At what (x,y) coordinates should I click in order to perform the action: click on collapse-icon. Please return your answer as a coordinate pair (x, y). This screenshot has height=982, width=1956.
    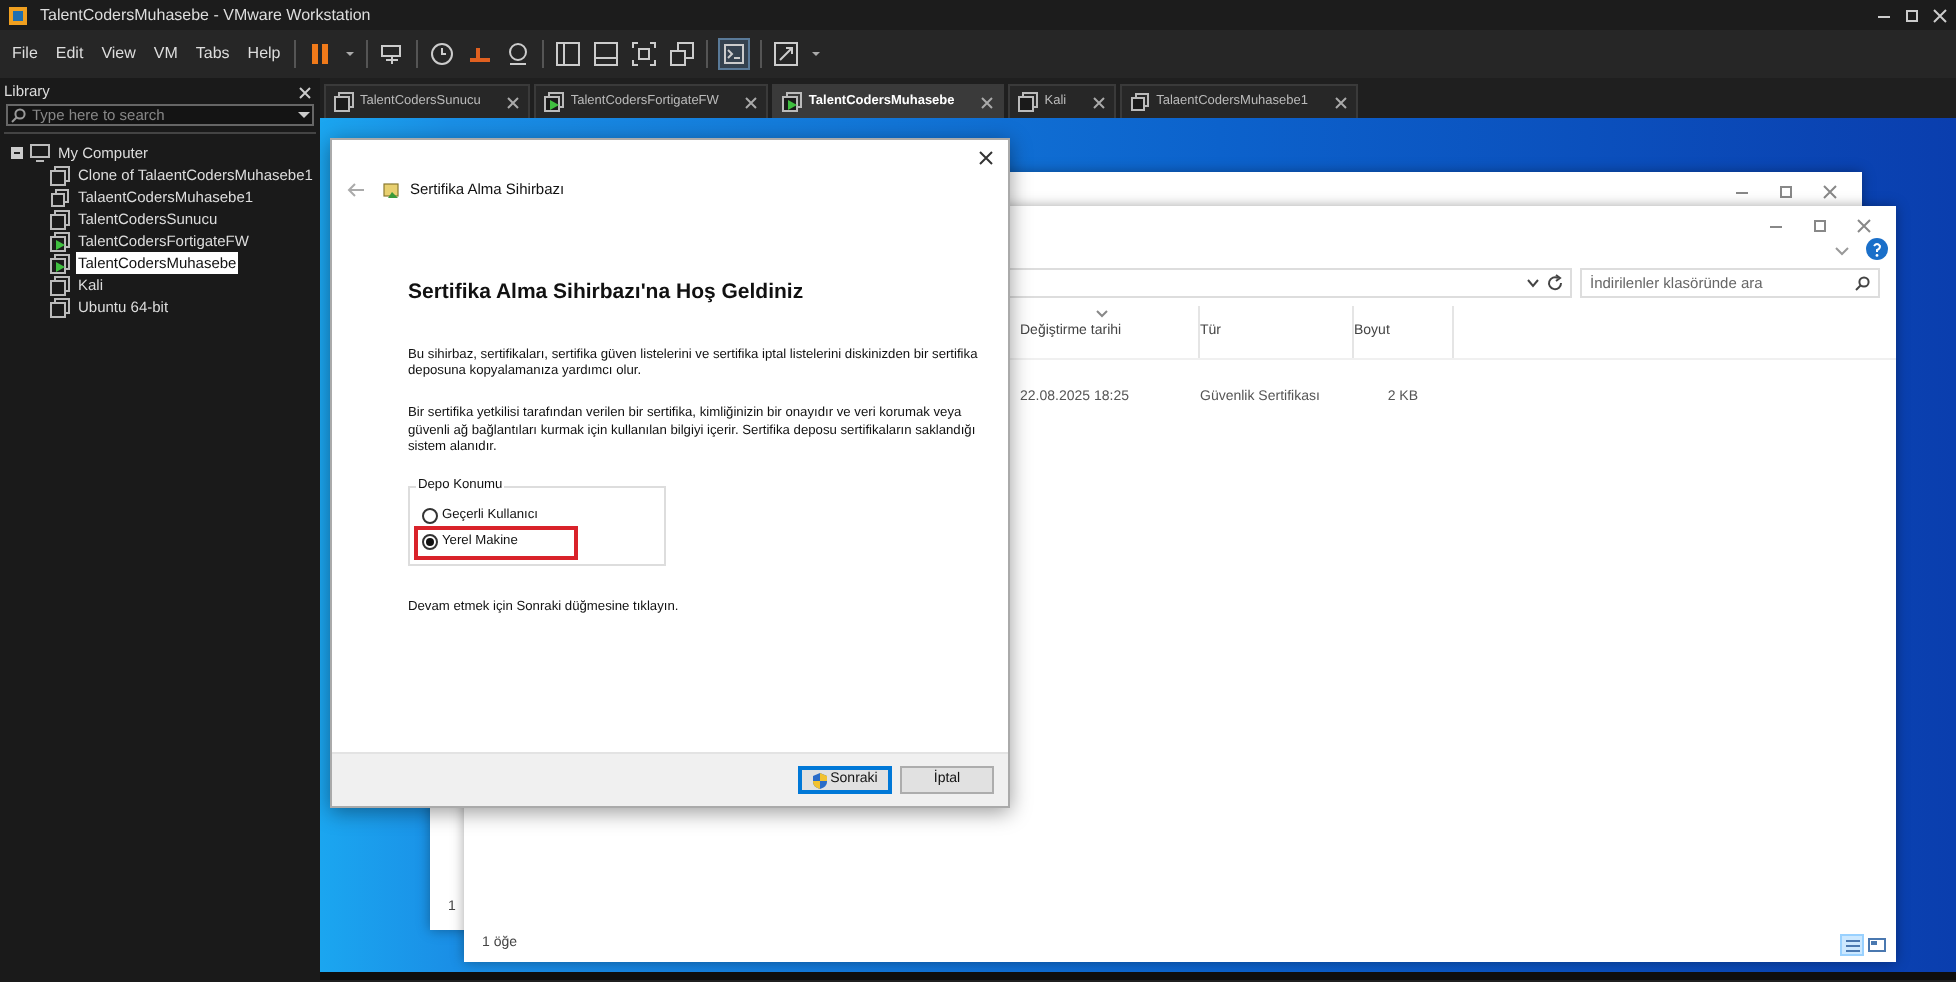
    Looking at the image, I should click on (17, 153).